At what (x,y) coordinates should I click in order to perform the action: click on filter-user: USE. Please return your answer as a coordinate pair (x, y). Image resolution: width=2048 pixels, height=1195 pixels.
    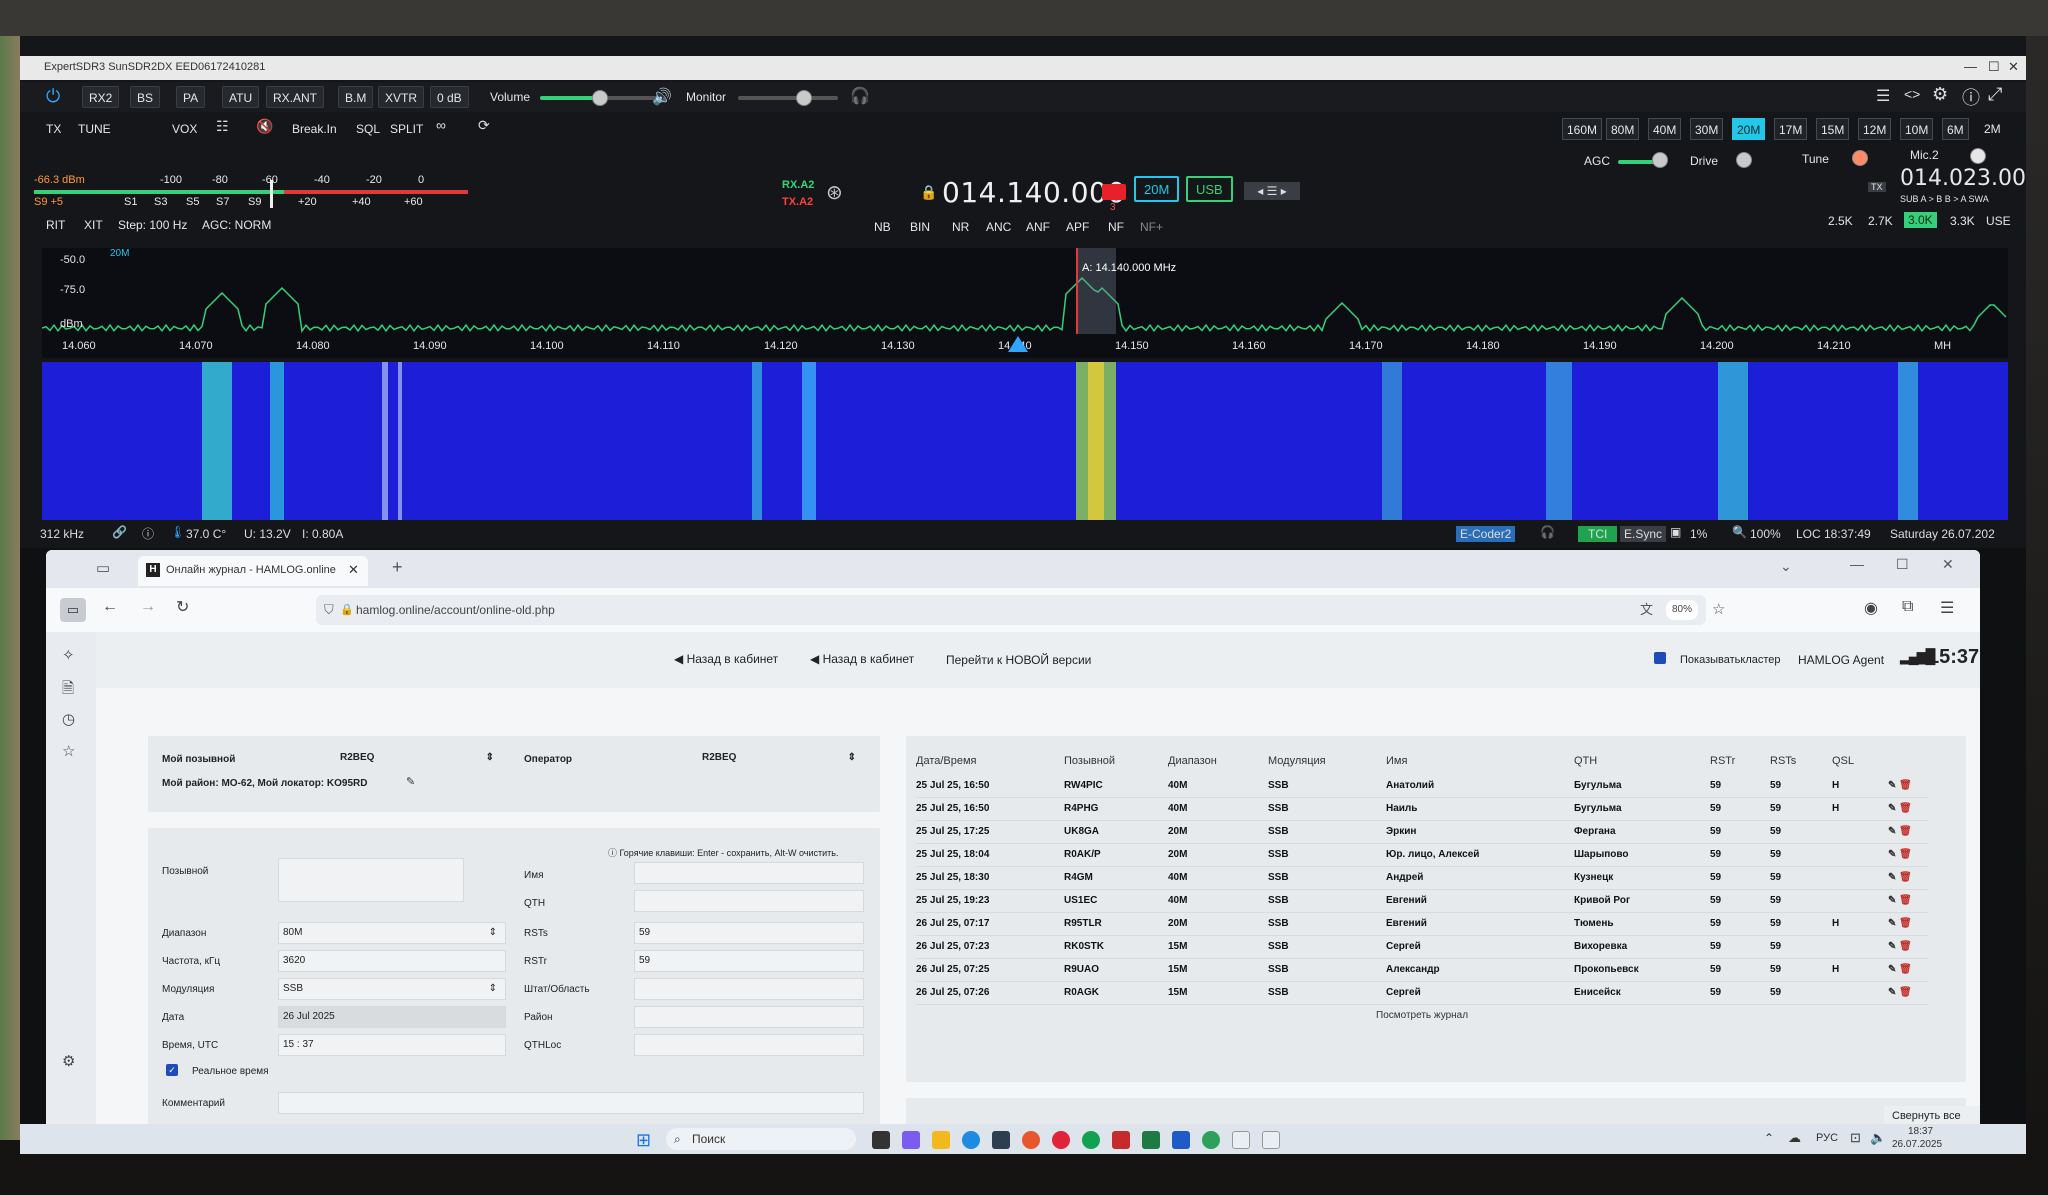
    Looking at the image, I should click on (1998, 221).